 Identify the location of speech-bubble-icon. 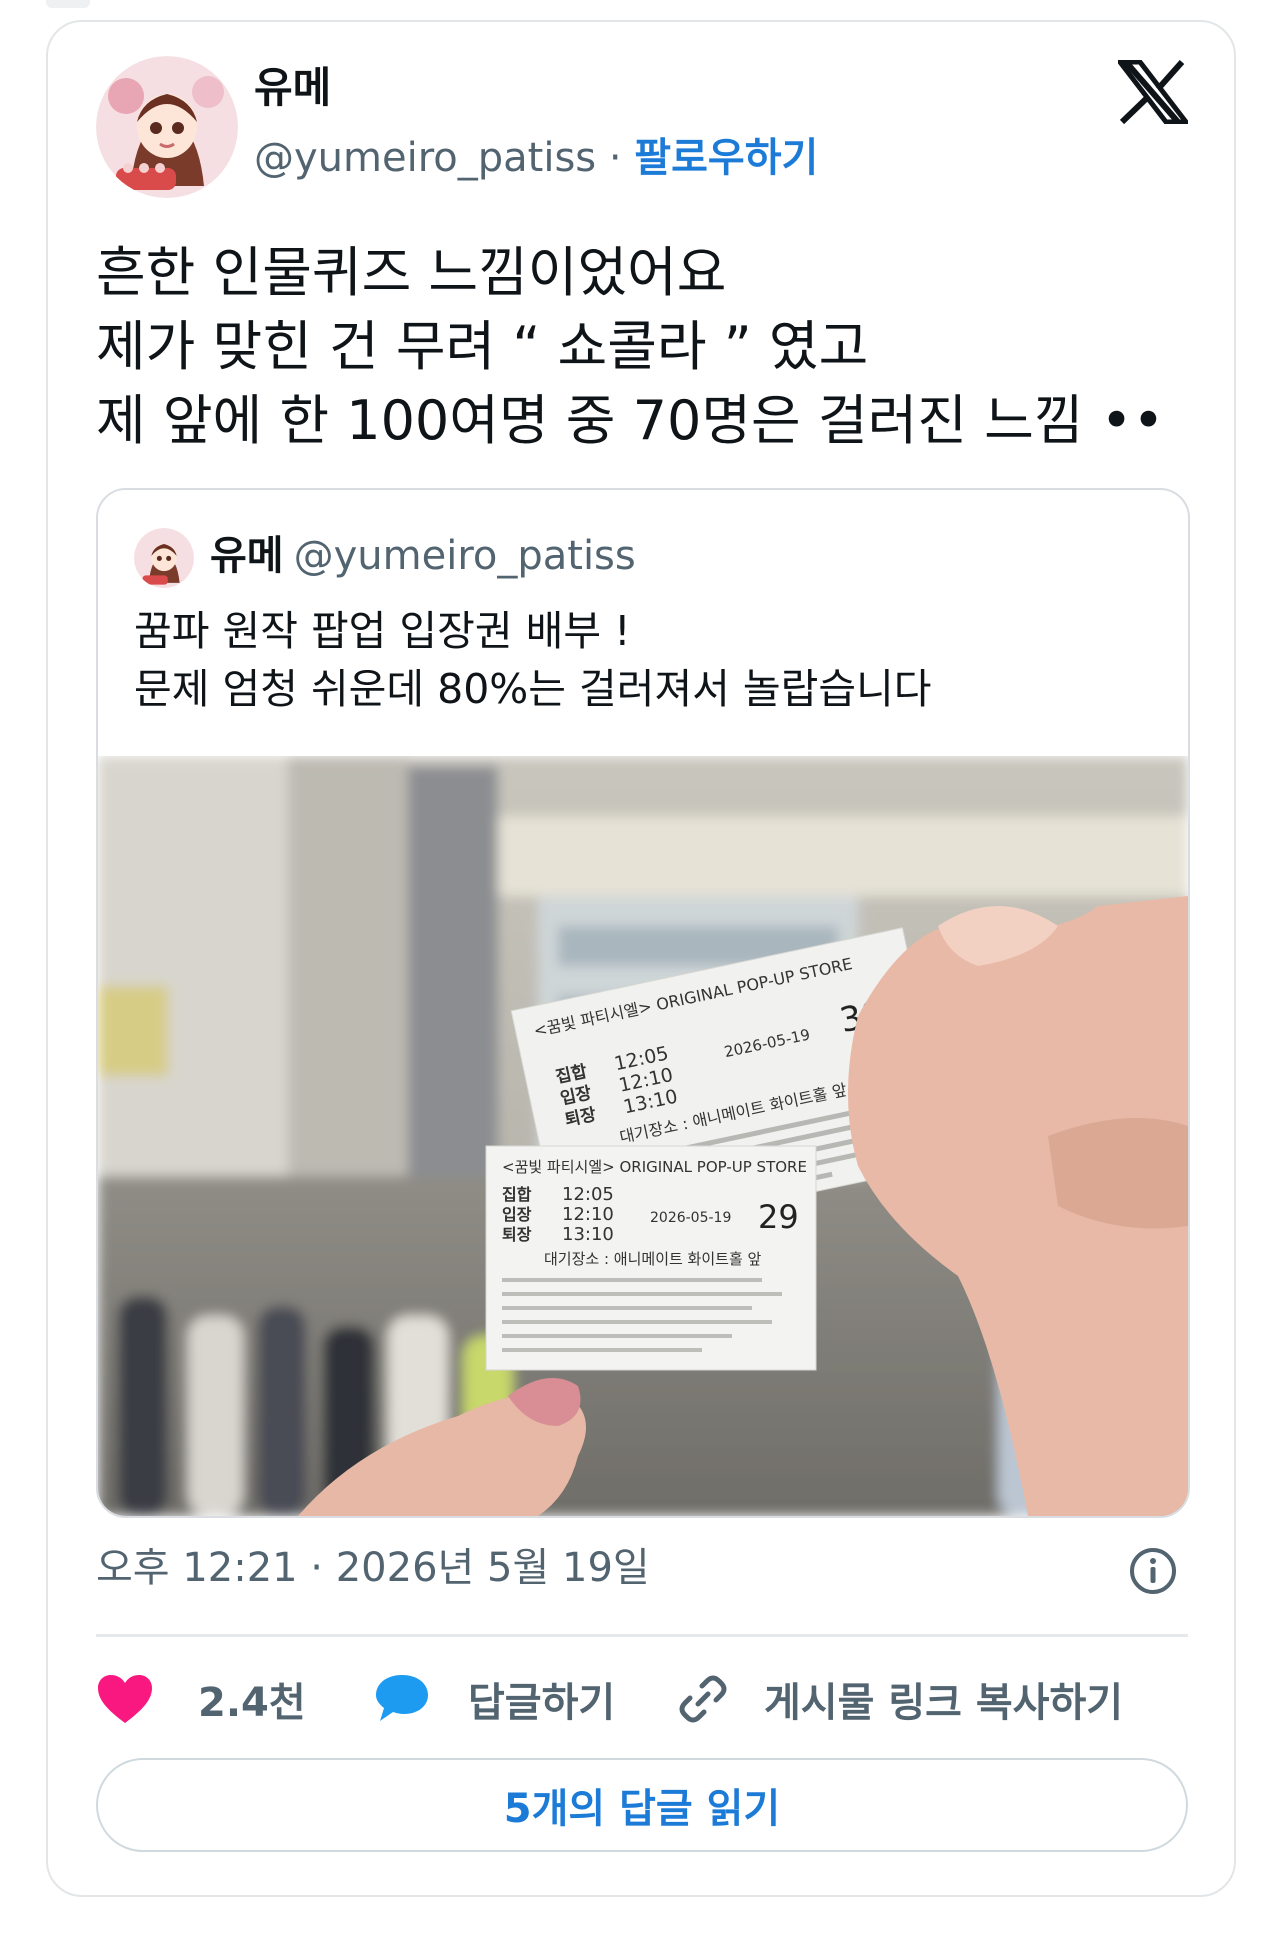
(402, 1699).